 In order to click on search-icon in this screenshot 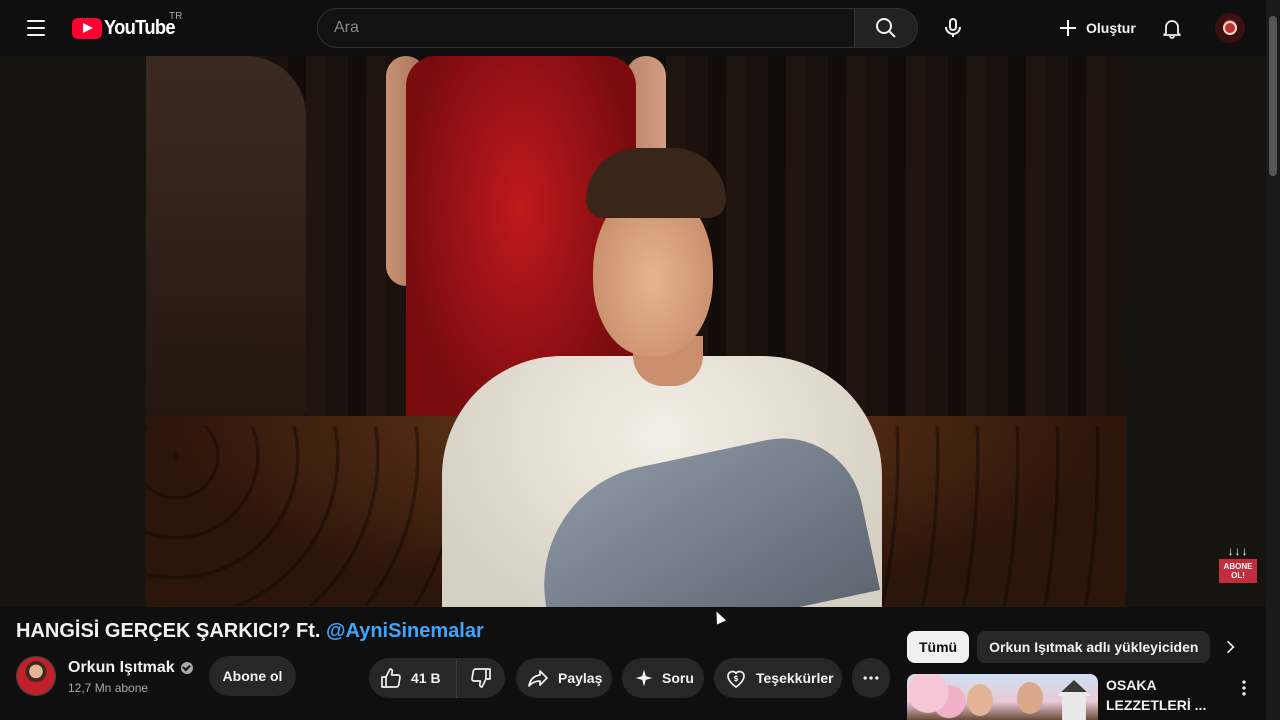, I will do `click(886, 28)`.